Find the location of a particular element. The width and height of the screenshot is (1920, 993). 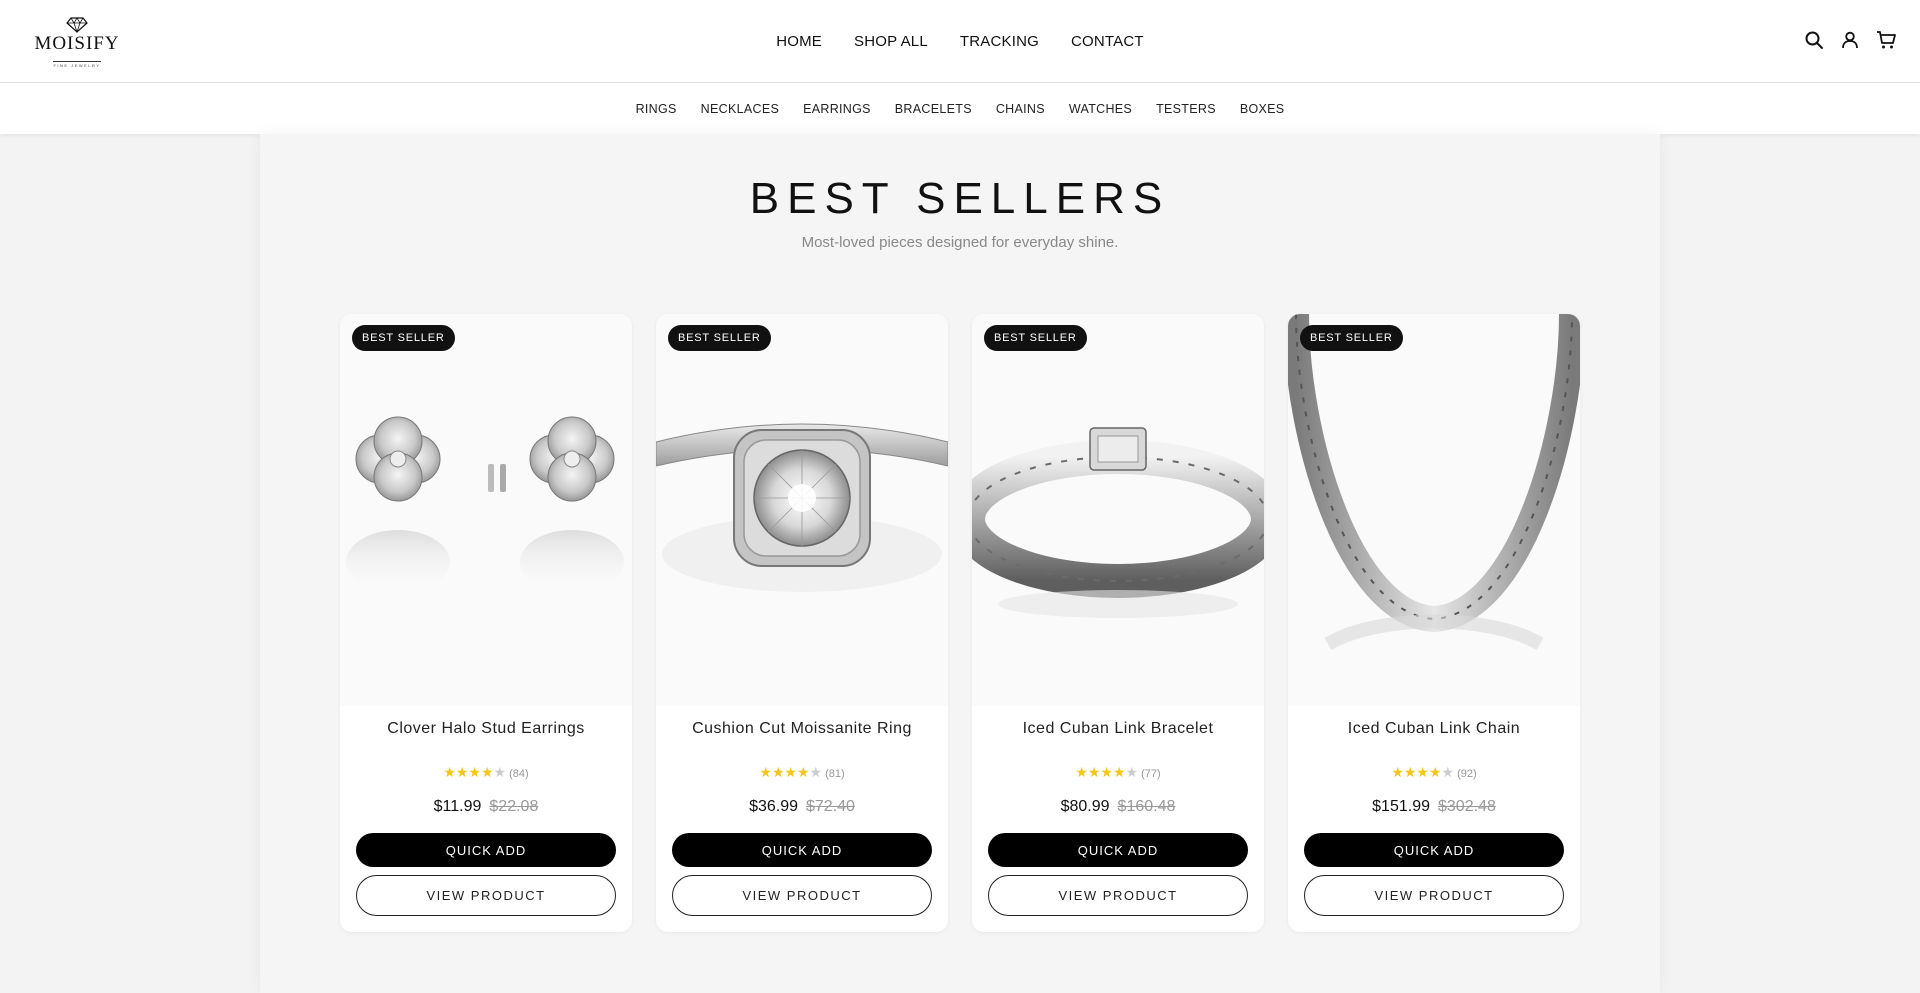

product-rating: ★★★★★ (81) is located at coordinates (802, 772).